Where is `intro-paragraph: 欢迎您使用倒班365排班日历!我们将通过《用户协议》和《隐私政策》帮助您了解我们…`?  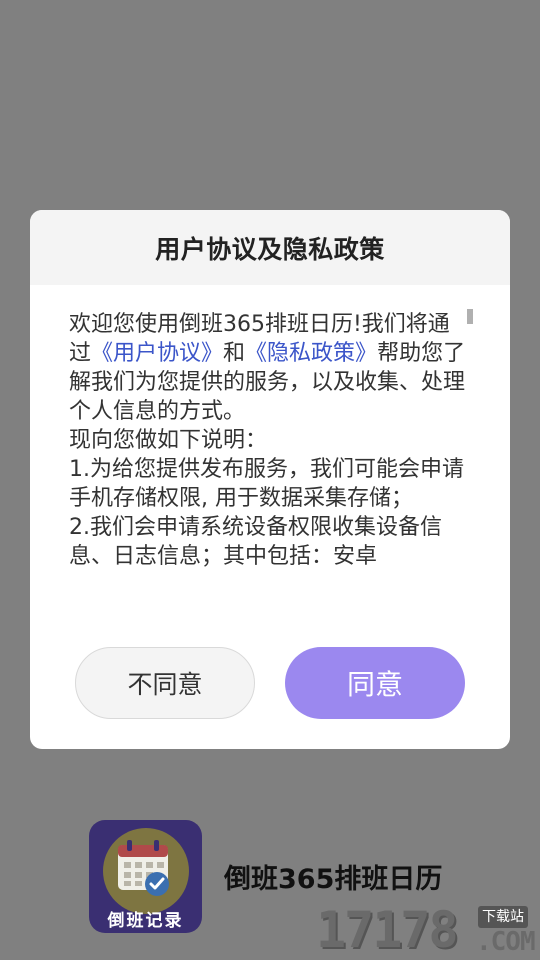
intro-paragraph: 欢迎您使用倒班365排班日历!我们将通过《用户协议》和《隐私政策》帮助您了解我们… is located at coordinates (269, 368).